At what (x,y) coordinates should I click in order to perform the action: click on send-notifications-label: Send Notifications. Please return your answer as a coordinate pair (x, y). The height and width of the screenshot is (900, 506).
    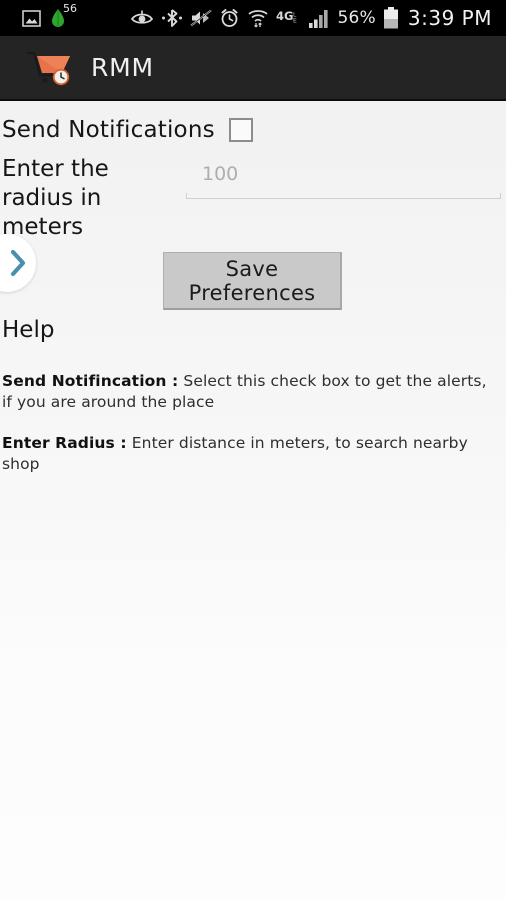
    Looking at the image, I should click on (108, 130).